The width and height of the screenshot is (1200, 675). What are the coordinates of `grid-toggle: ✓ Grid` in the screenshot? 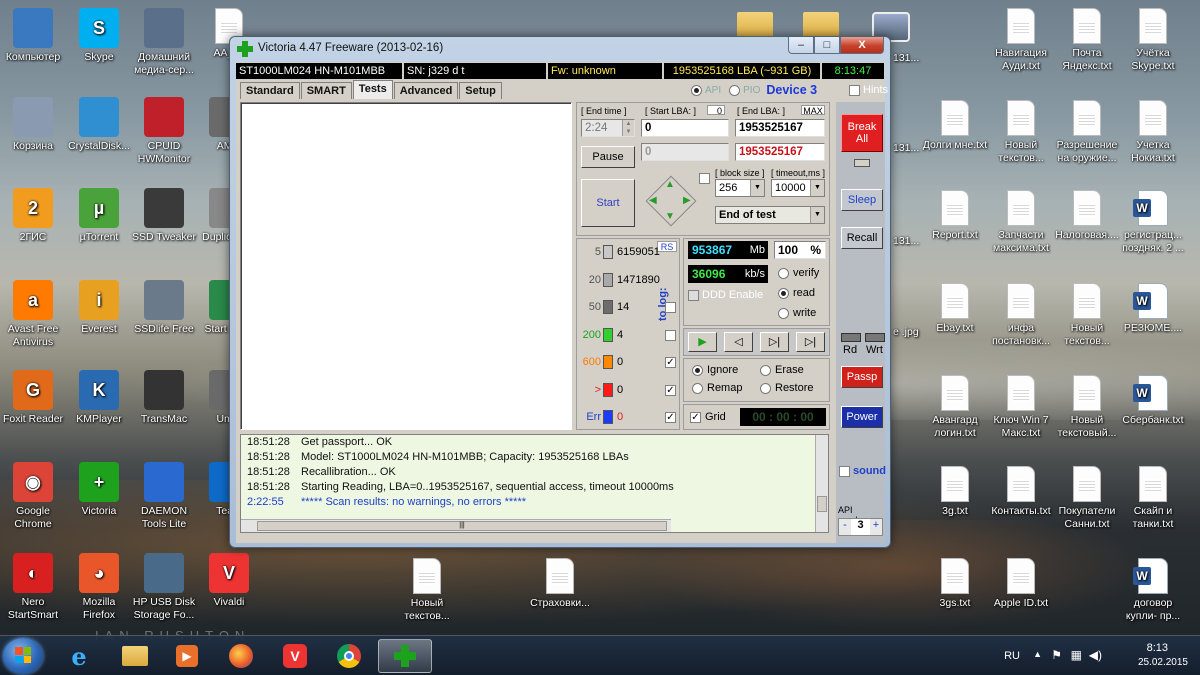 It's located at (708, 417).